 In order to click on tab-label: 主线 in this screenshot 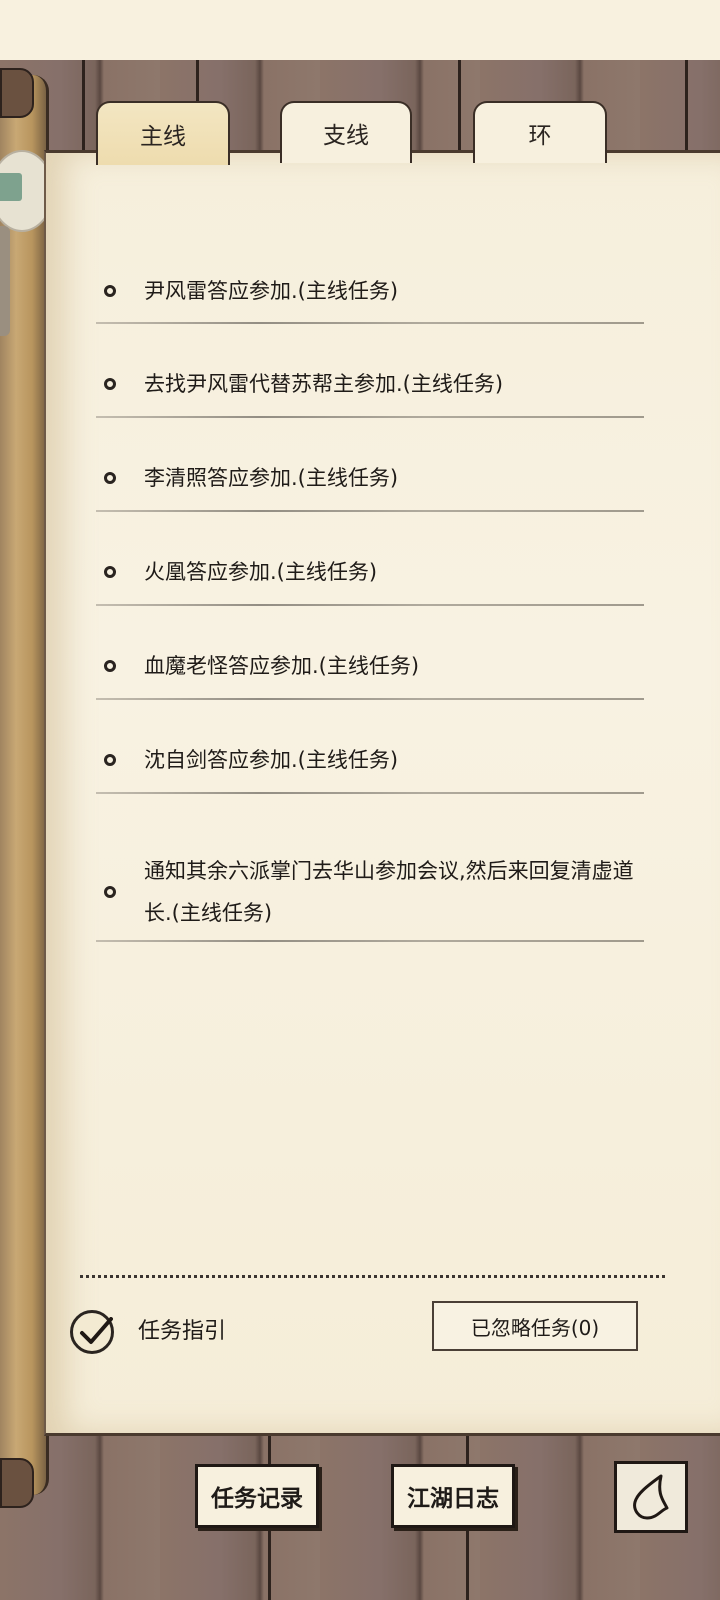, I will do `click(163, 137)`.